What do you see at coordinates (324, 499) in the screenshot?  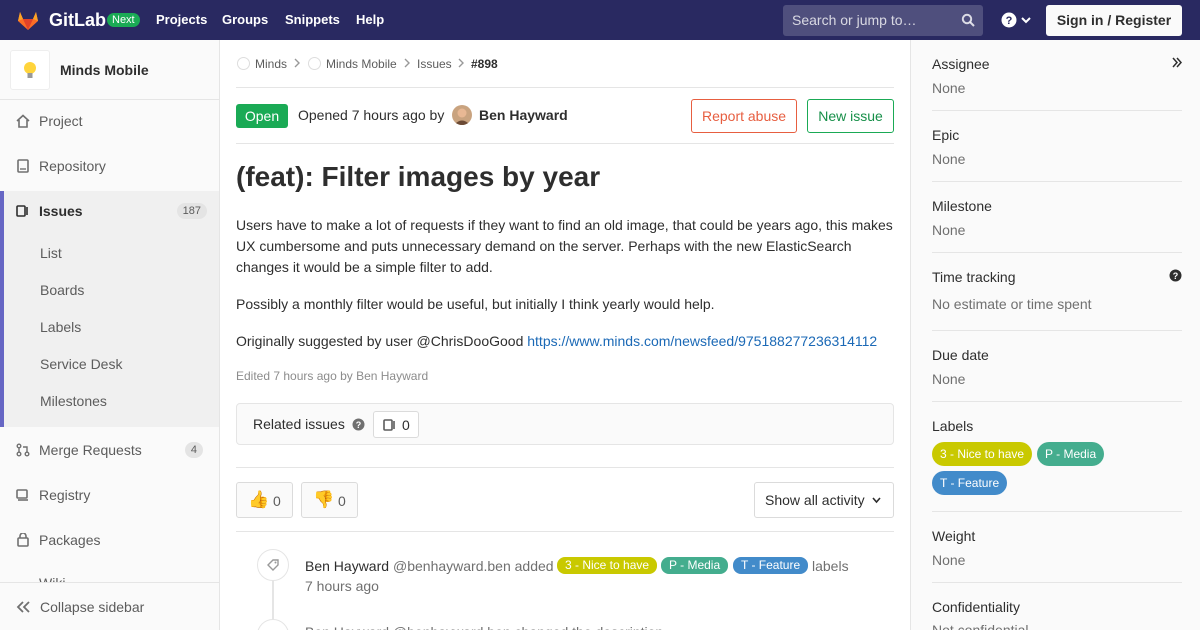 I see `thumbs-down-icon: 👎` at bounding box center [324, 499].